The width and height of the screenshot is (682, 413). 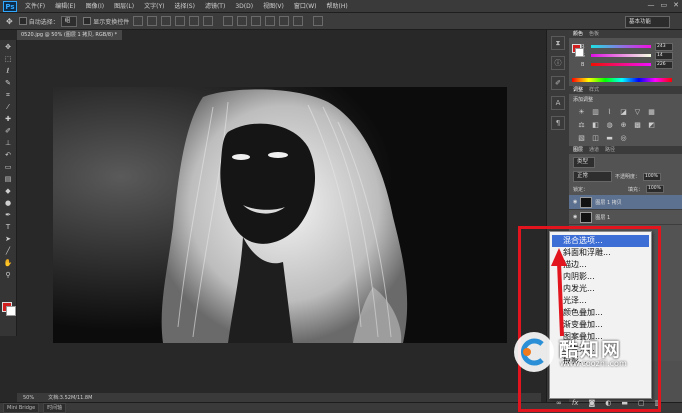 I want to click on watermark: 酷知网 www.coozhi.com, so click(x=584, y=352).